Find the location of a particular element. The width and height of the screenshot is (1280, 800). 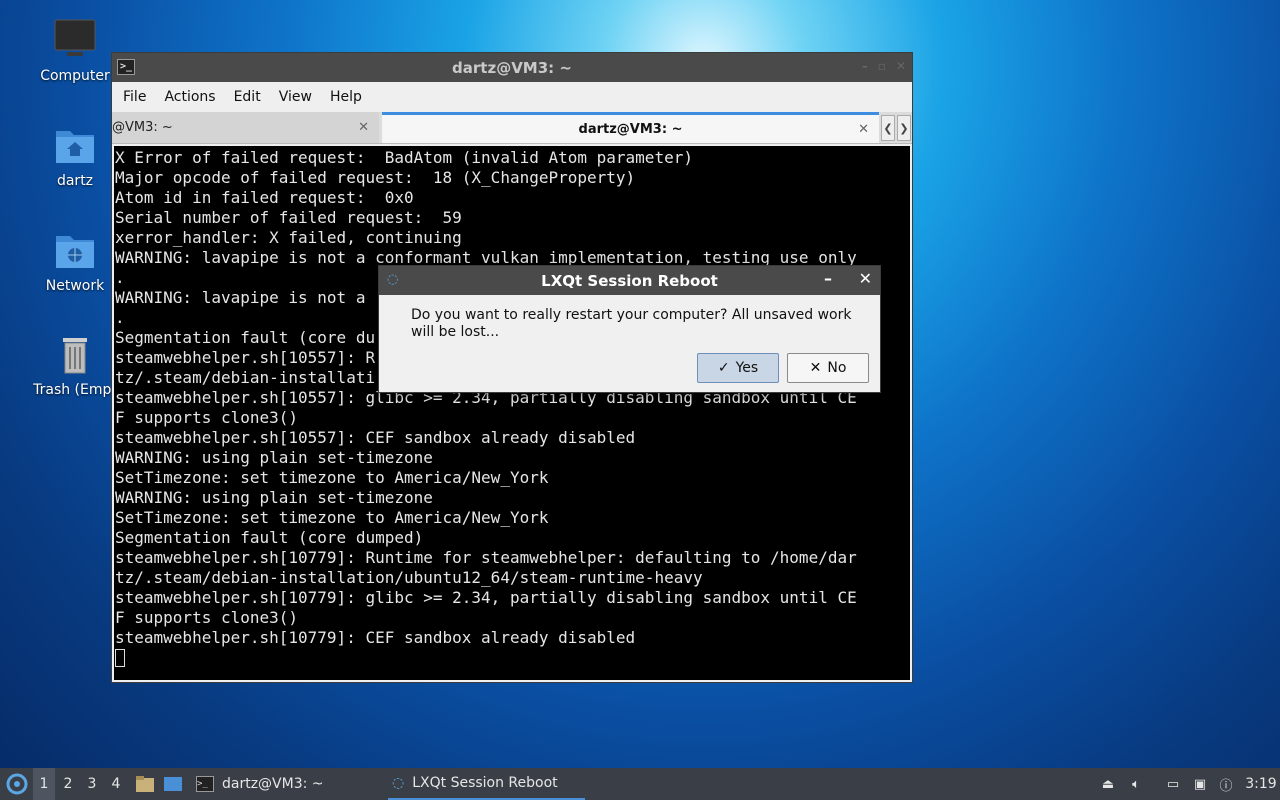

task-label: LXQt Session Reboot is located at coordinates (485, 783).